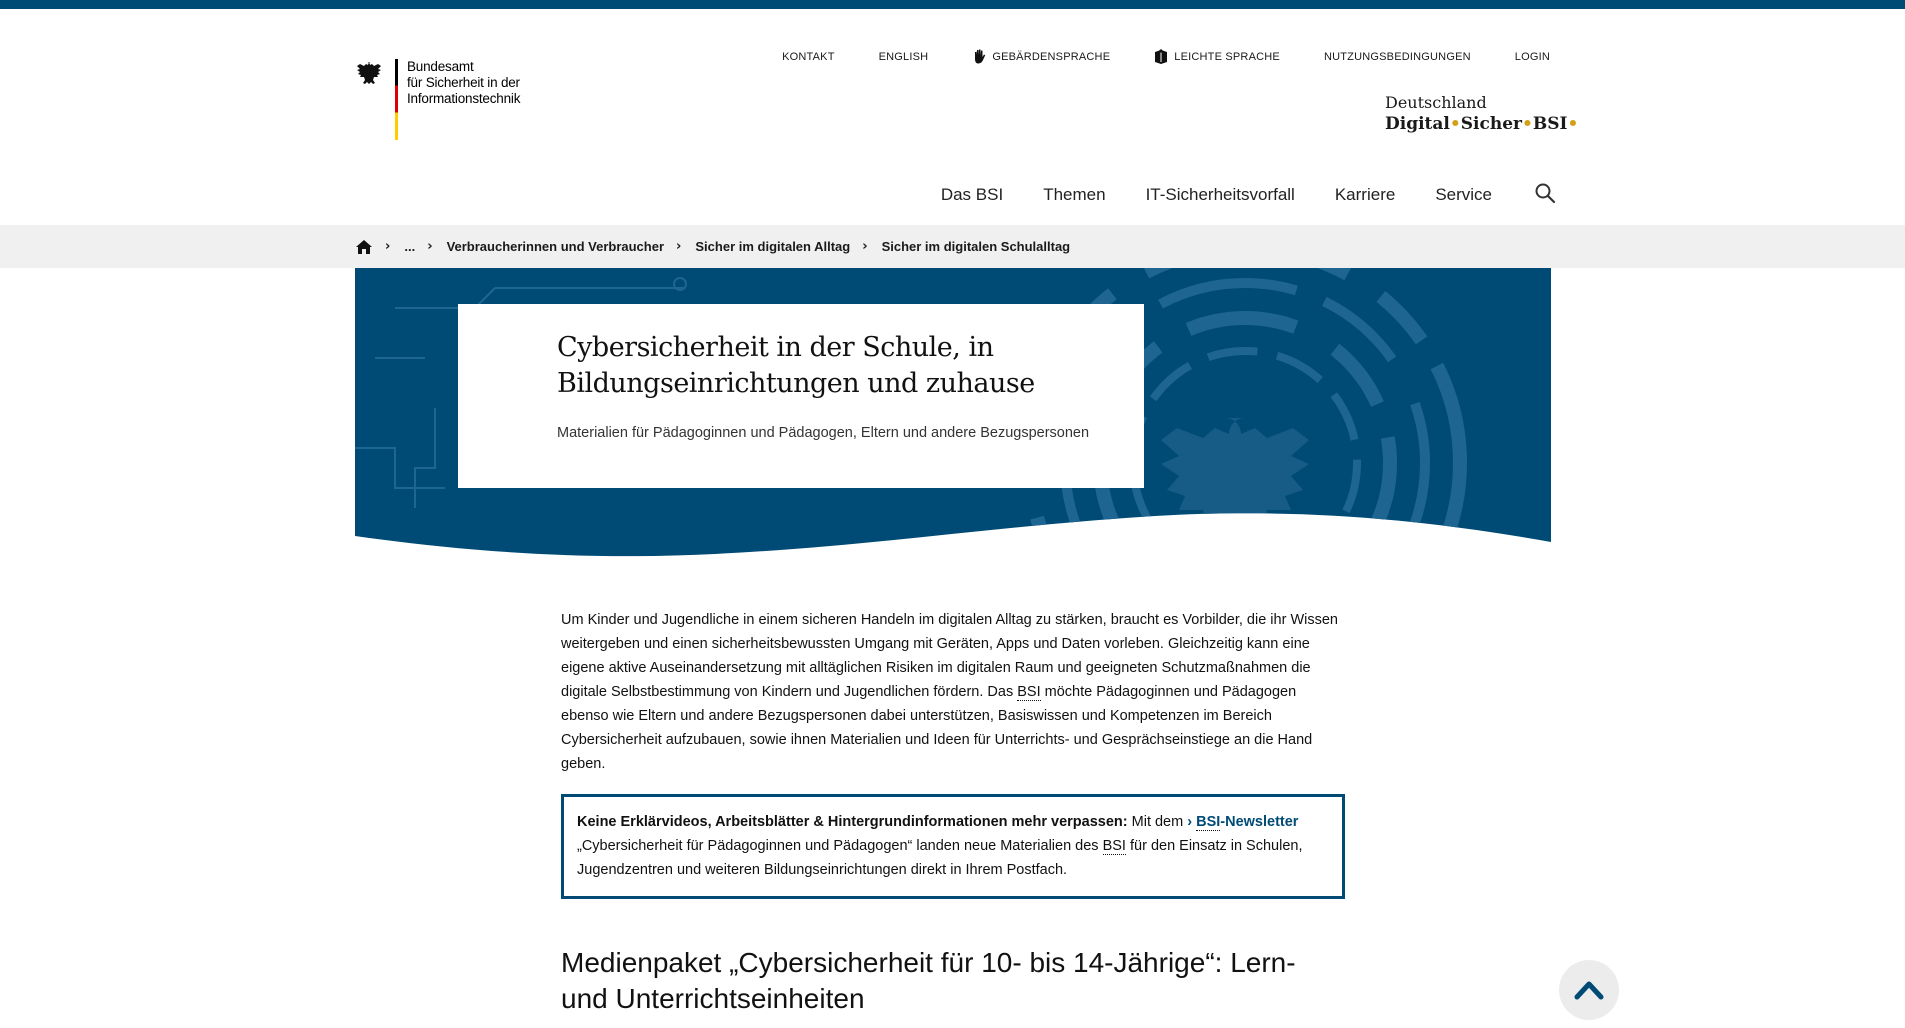 This screenshot has height=1028, width=1905. What do you see at coordinates (1161, 56) in the screenshot?
I see `easy-language-book-icon` at bounding box center [1161, 56].